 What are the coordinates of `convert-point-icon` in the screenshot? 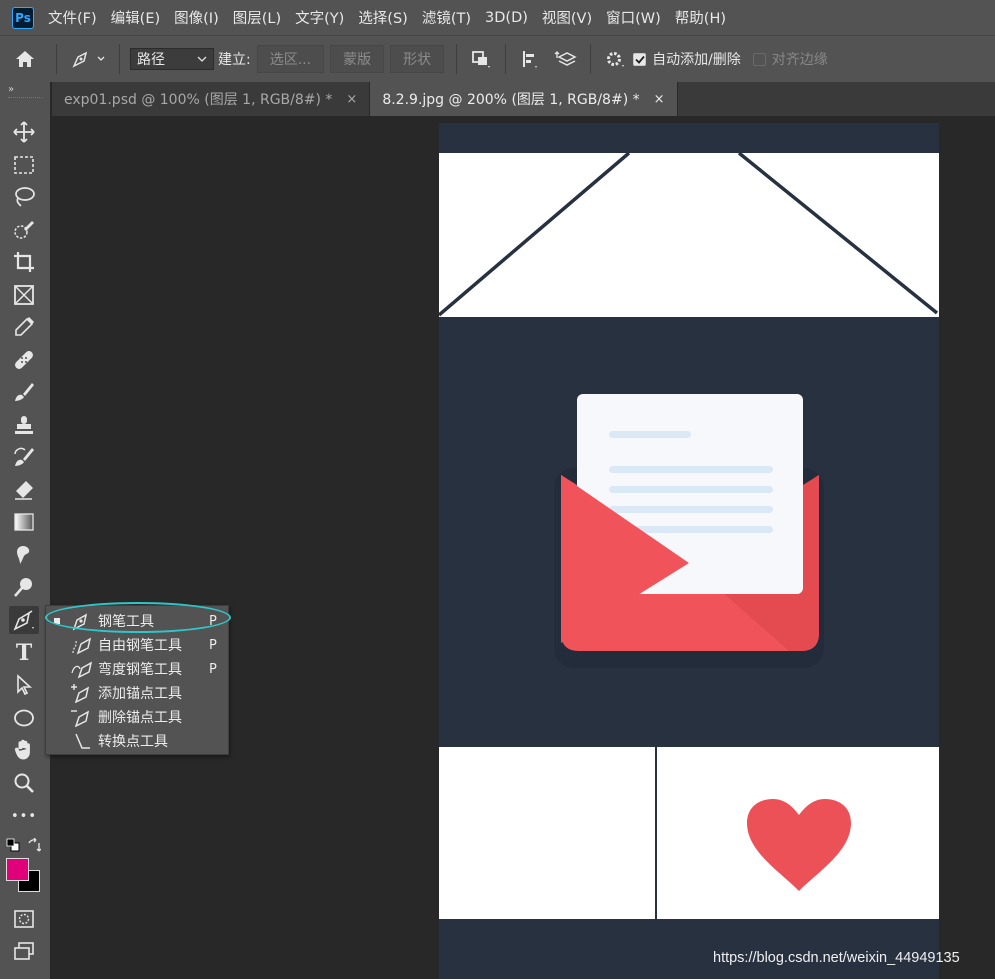 It's located at (82, 741).